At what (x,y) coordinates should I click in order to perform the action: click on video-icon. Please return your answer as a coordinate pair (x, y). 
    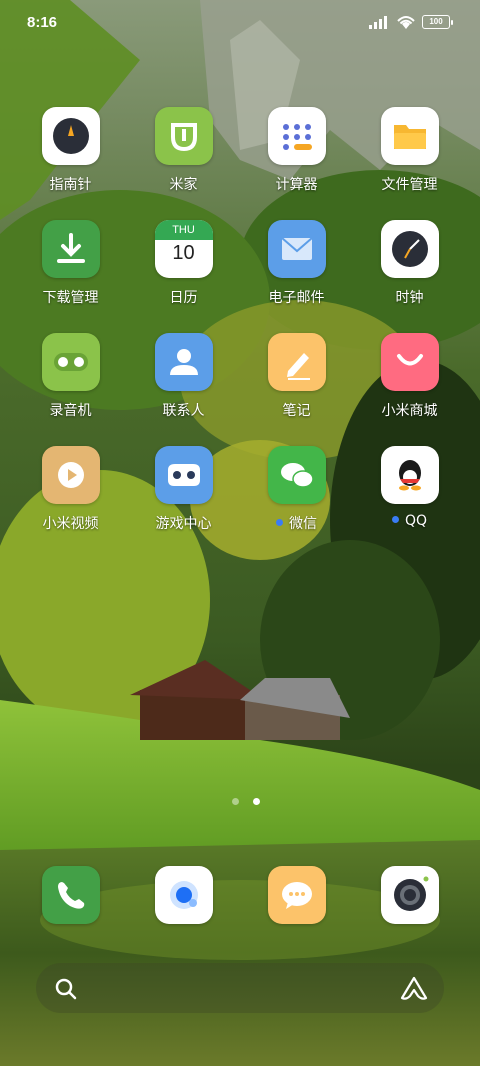
    Looking at the image, I should click on (70, 475).